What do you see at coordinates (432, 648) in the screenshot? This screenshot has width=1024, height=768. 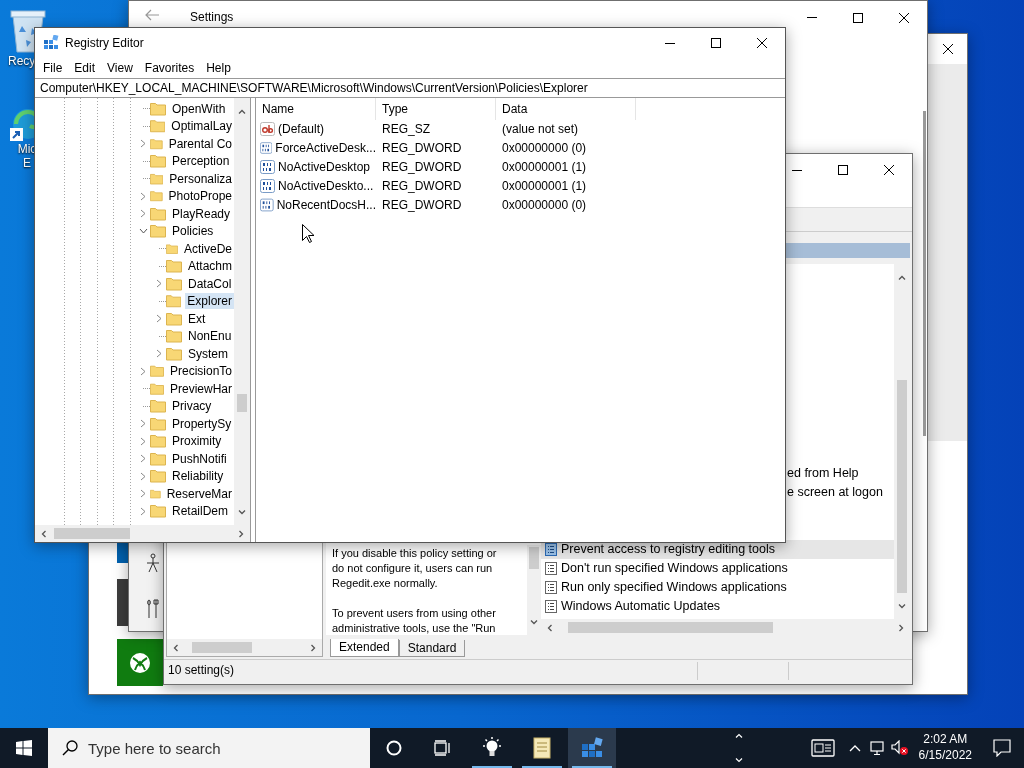 I see `tab: Standard` at bounding box center [432, 648].